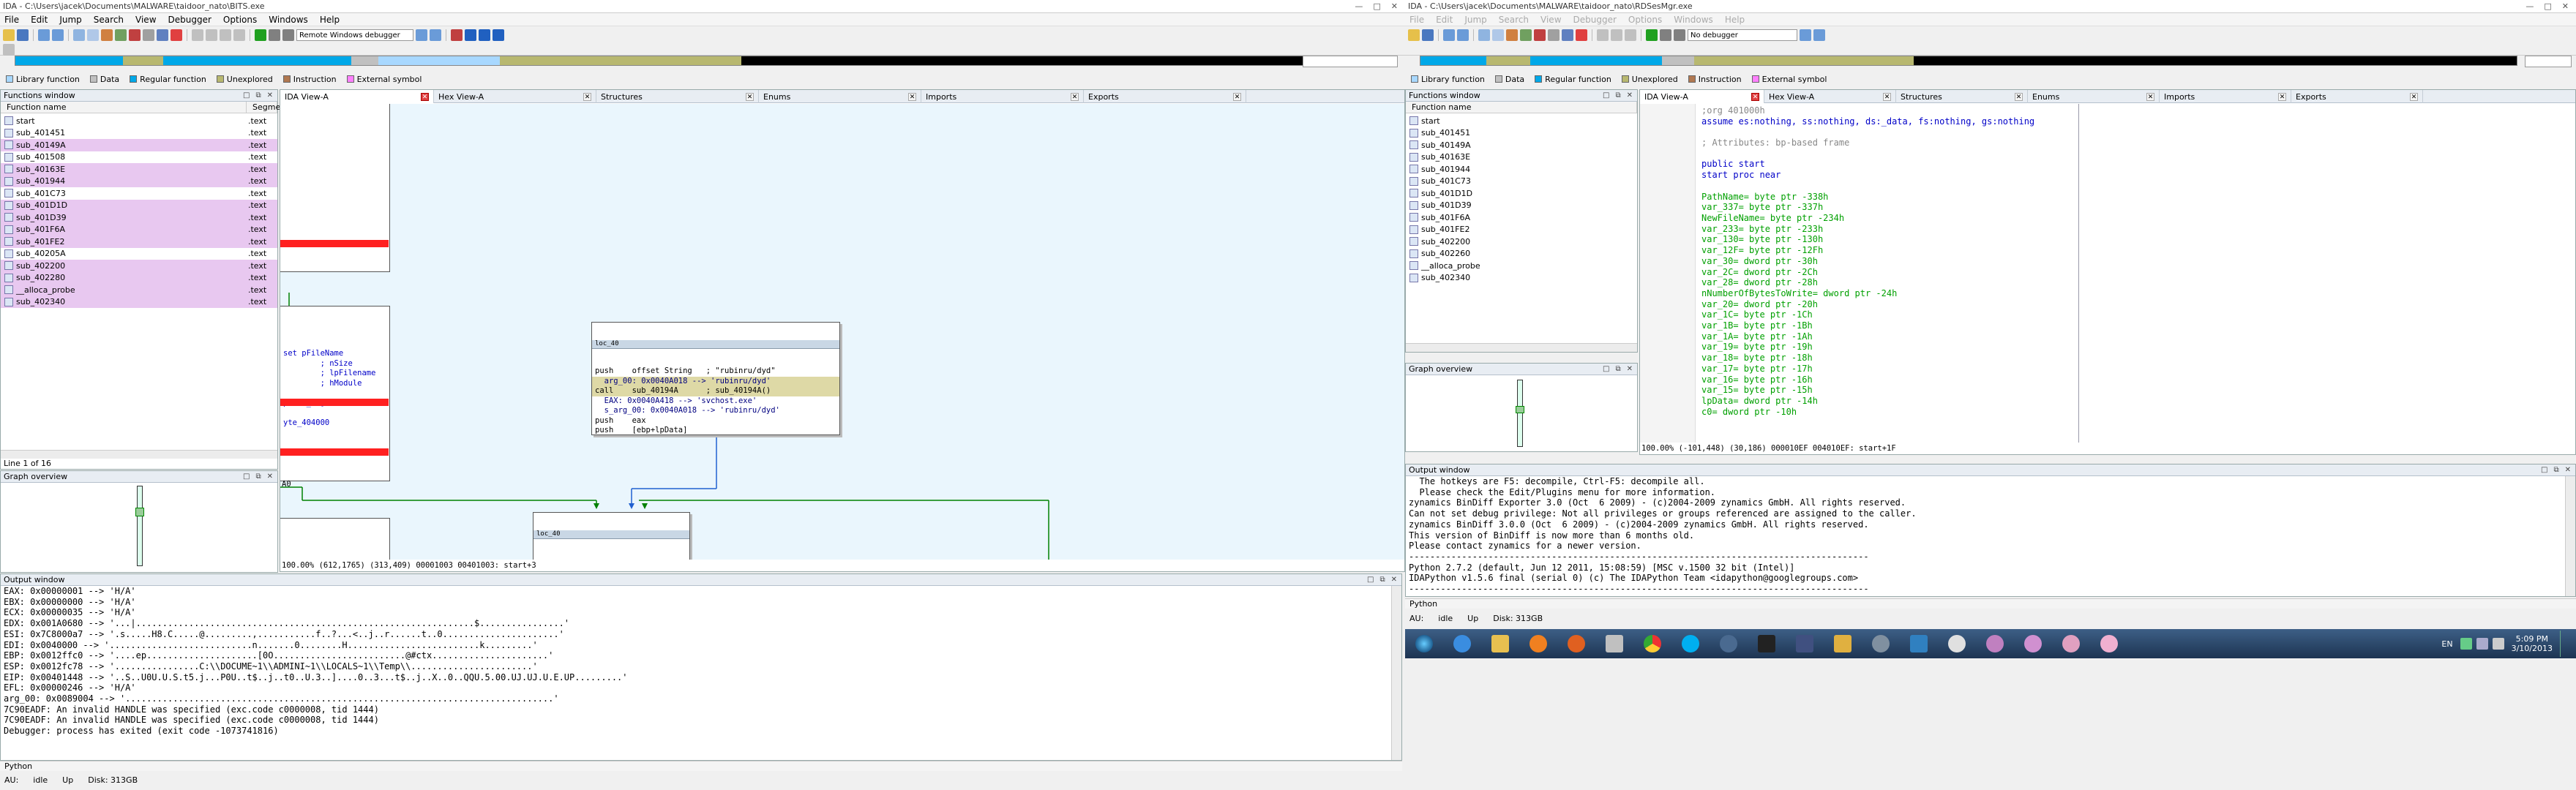 The image size is (2576, 790). What do you see at coordinates (2446, 644) in the screenshot?
I see `language-indicator: EN` at bounding box center [2446, 644].